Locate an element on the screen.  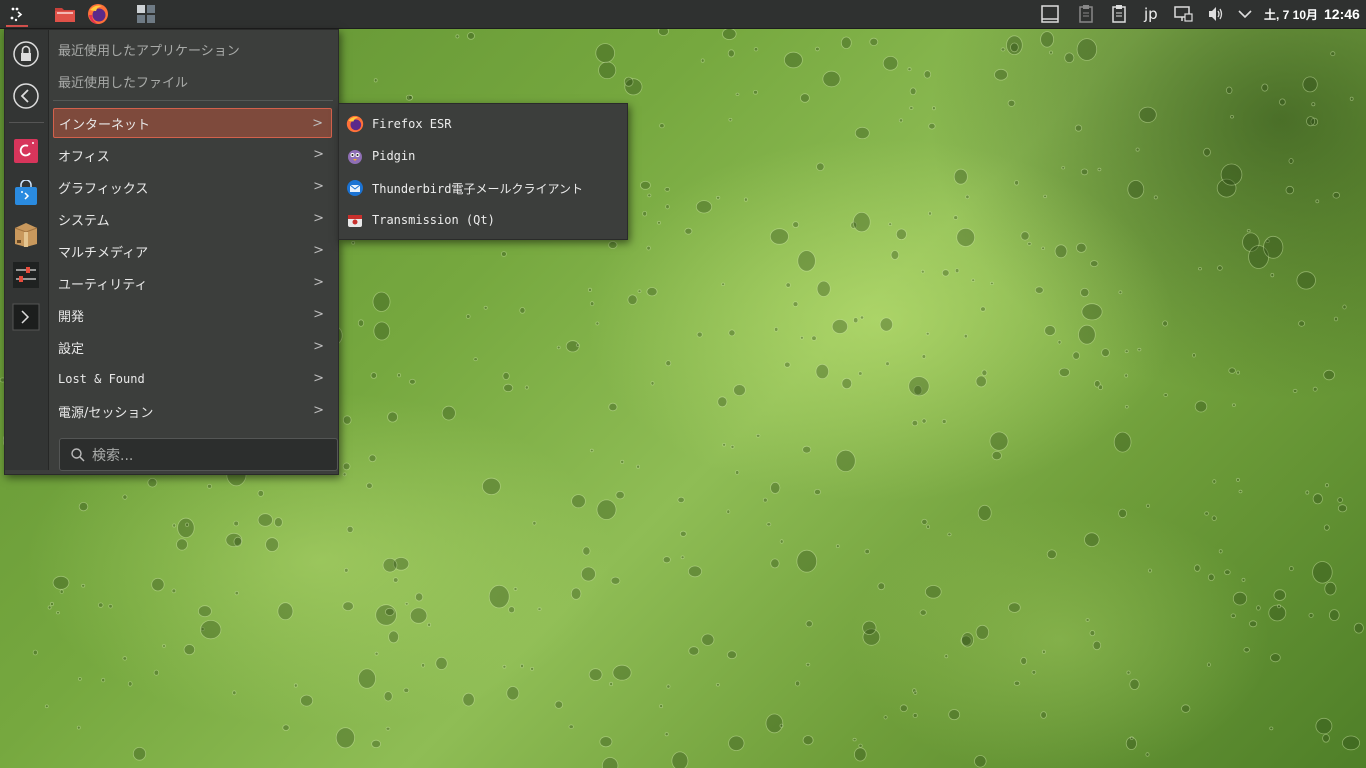
volume-icon is located at coordinates (1216, 14).